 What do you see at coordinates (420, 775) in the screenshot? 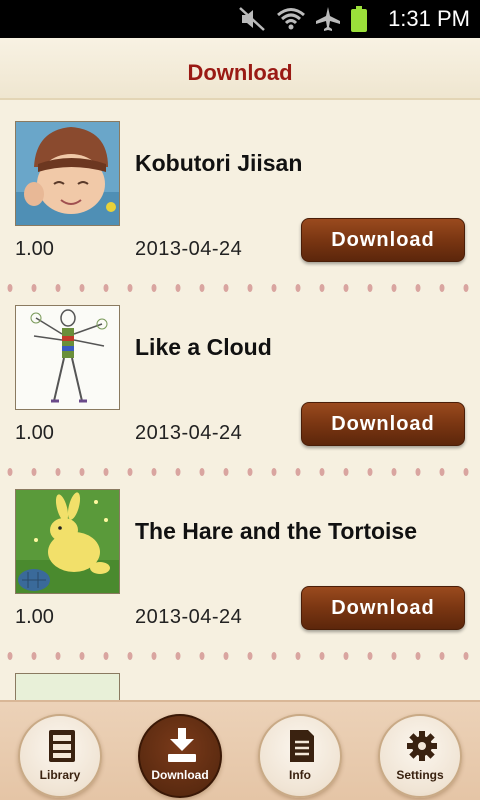
I see `nav-label: Settings` at bounding box center [420, 775].